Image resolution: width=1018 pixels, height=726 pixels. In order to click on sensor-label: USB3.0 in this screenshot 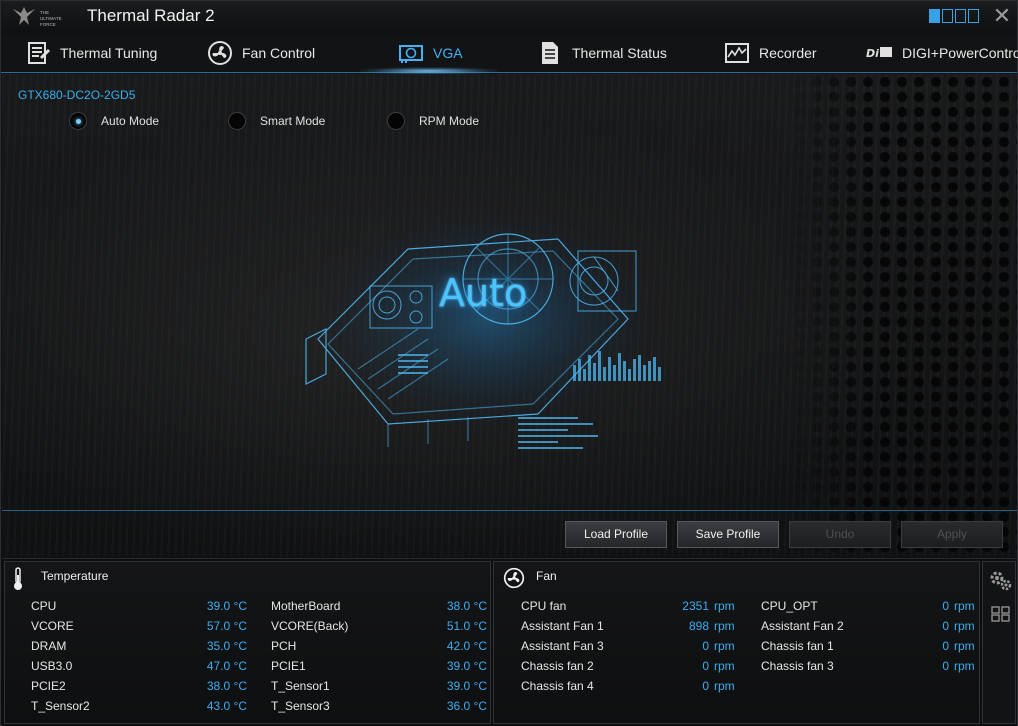, I will do `click(52, 666)`.